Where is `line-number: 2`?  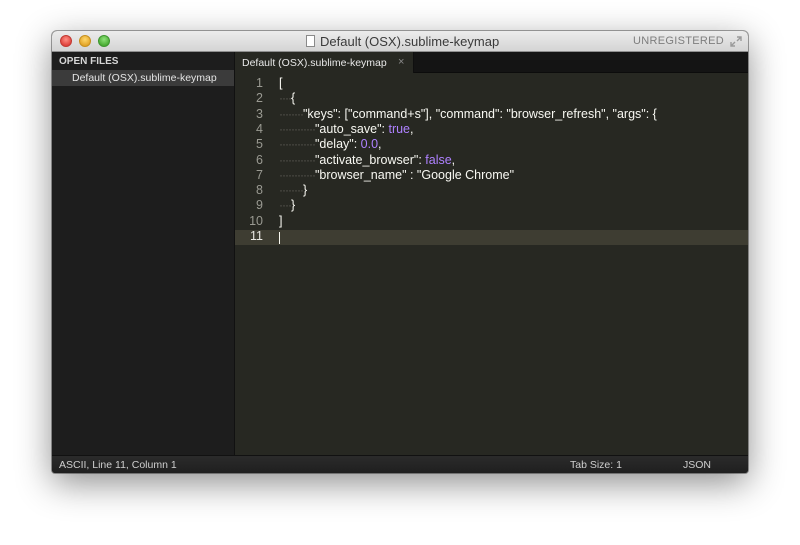
line-number: 2 is located at coordinates (259, 98).